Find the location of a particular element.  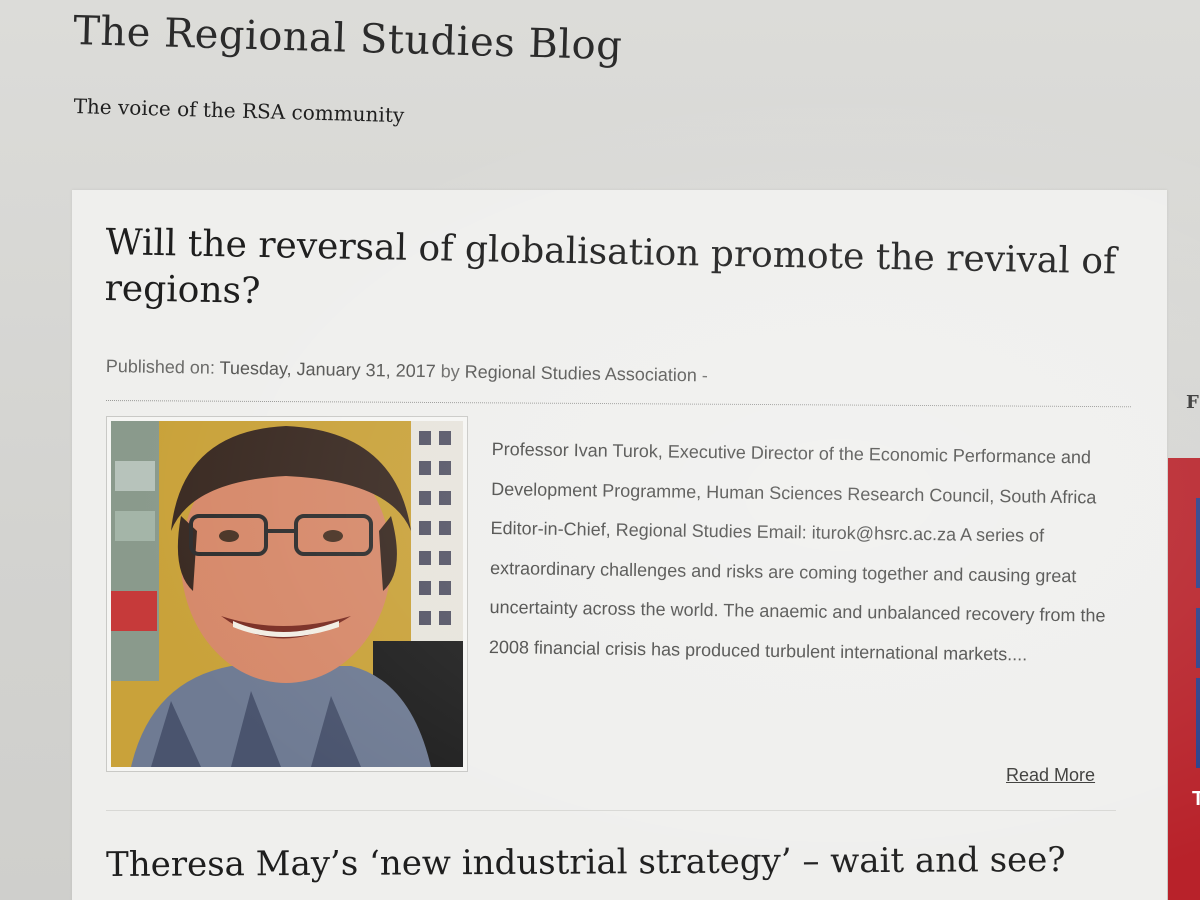

post-thumbnail is located at coordinates (287, 594).